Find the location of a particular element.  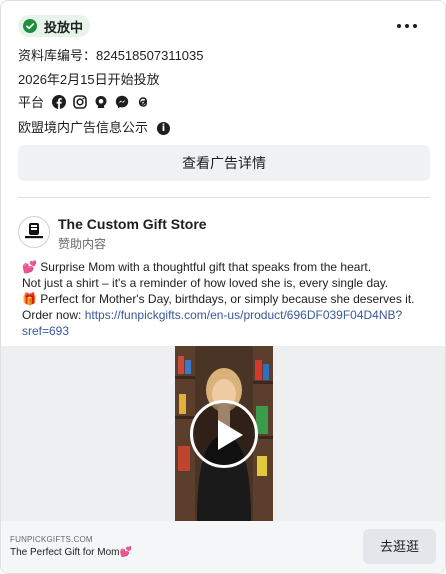

play-icon is located at coordinates (230, 435).